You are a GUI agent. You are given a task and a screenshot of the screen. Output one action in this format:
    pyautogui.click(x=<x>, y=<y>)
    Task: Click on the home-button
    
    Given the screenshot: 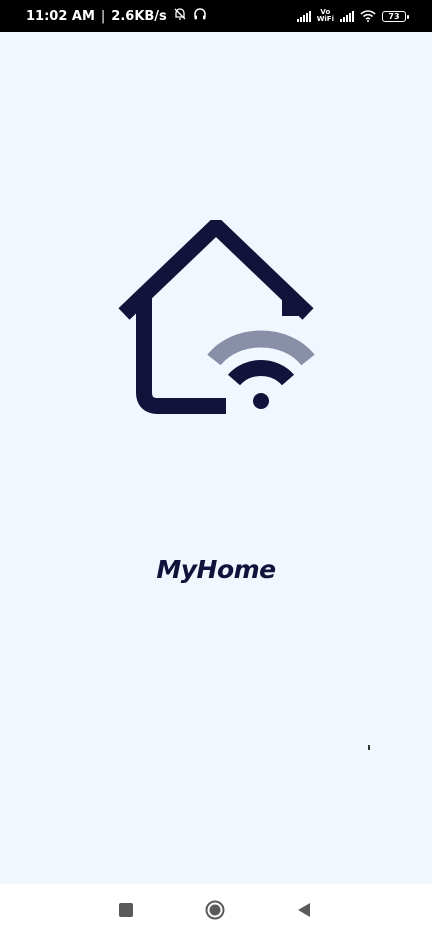 What is the action you would take?
    pyautogui.click(x=215, y=910)
    